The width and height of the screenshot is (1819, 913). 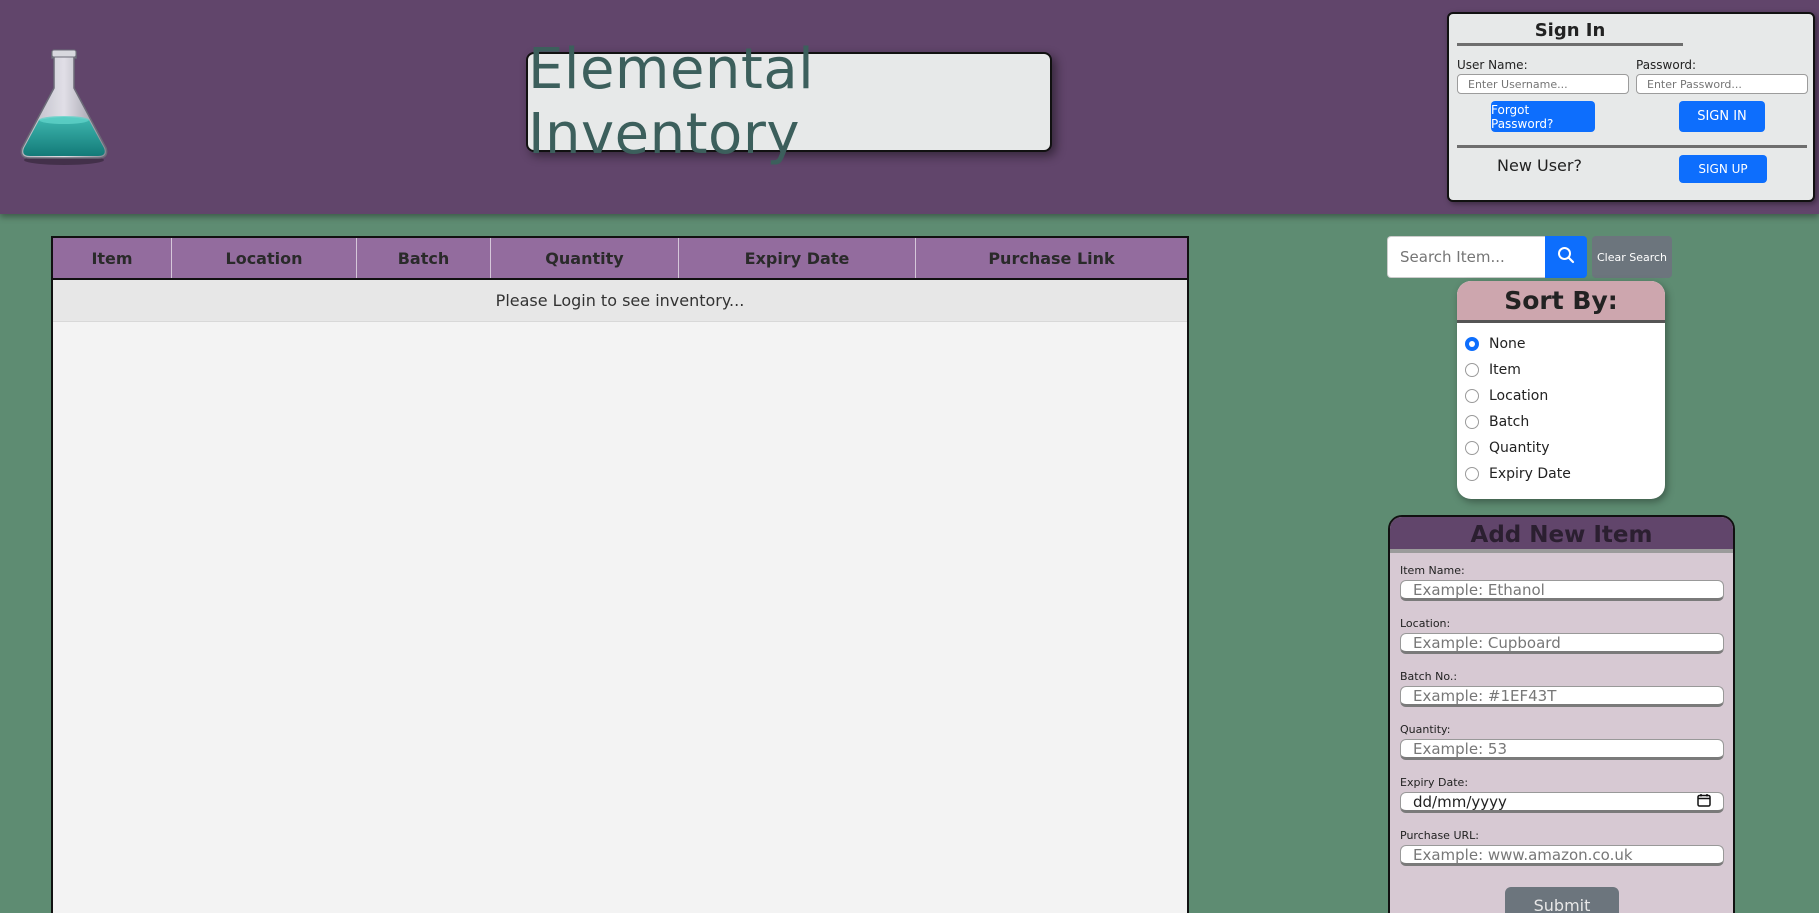 What do you see at coordinates (1562, 900) in the screenshot?
I see `submit-button: Submit` at bounding box center [1562, 900].